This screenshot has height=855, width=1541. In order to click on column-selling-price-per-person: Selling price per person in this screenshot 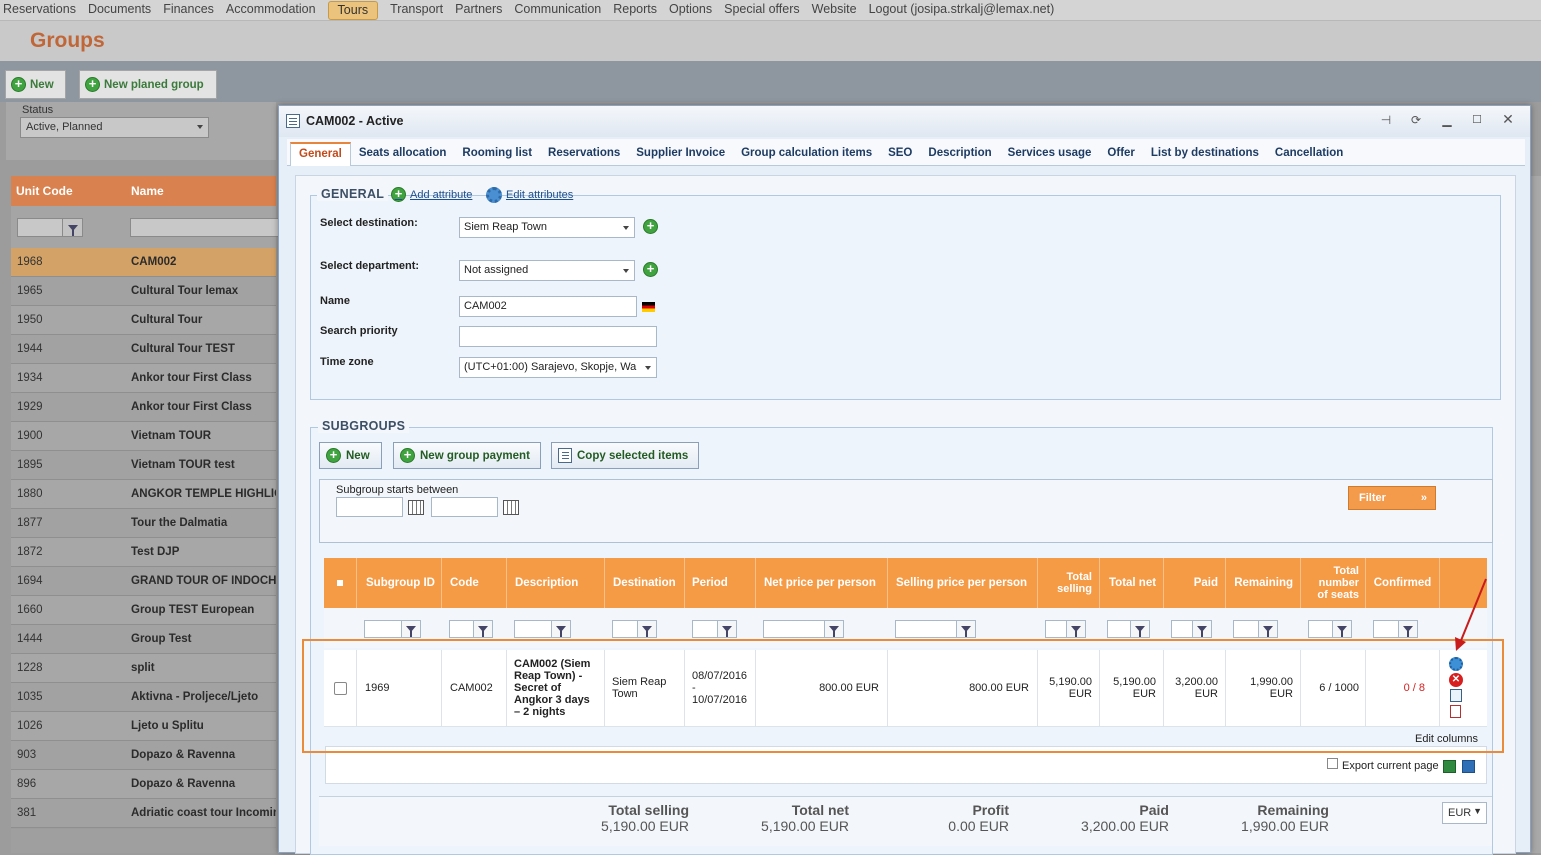, I will do `click(963, 583)`.